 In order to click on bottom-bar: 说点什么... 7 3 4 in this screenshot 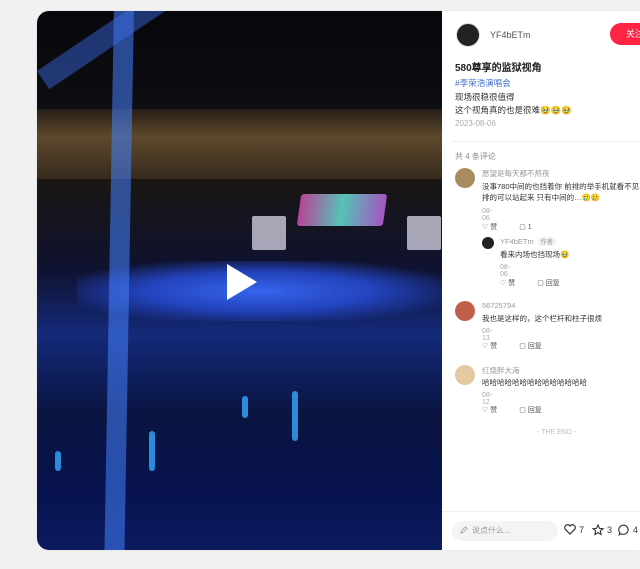, I will do `click(541, 530)`.